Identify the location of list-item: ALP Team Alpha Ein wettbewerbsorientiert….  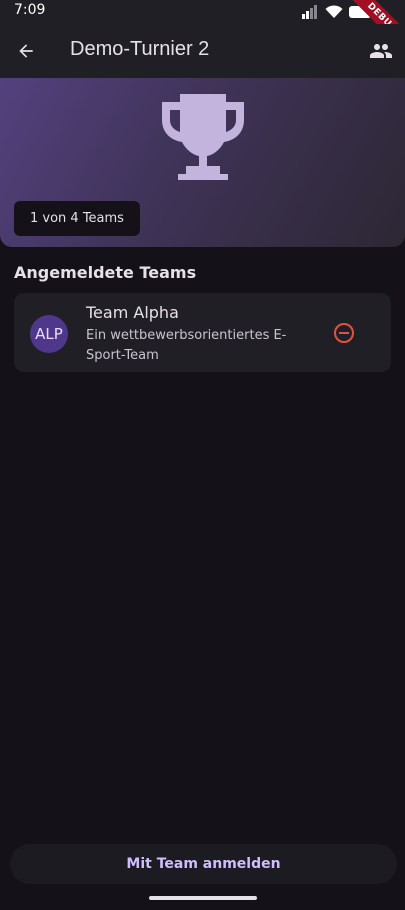
(202, 332).